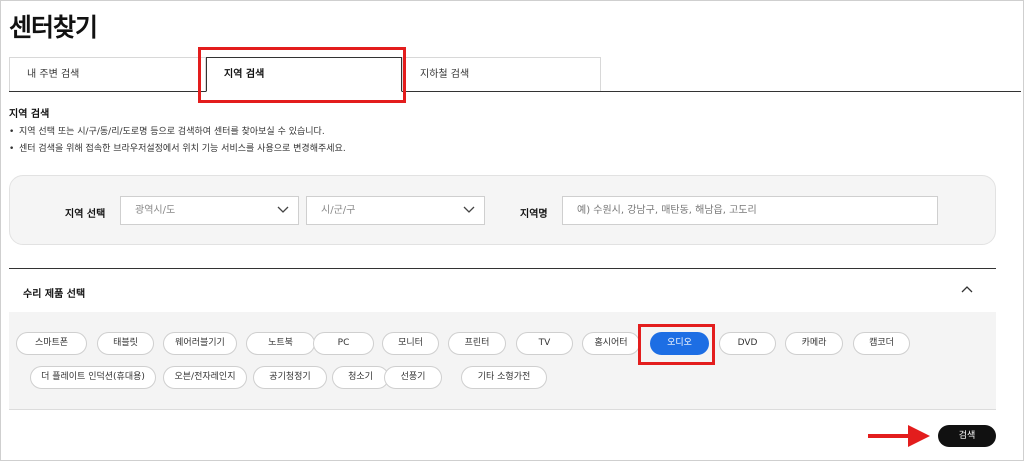  What do you see at coordinates (290, 377) in the screenshot?
I see `product-chip: 공기청정기` at bounding box center [290, 377].